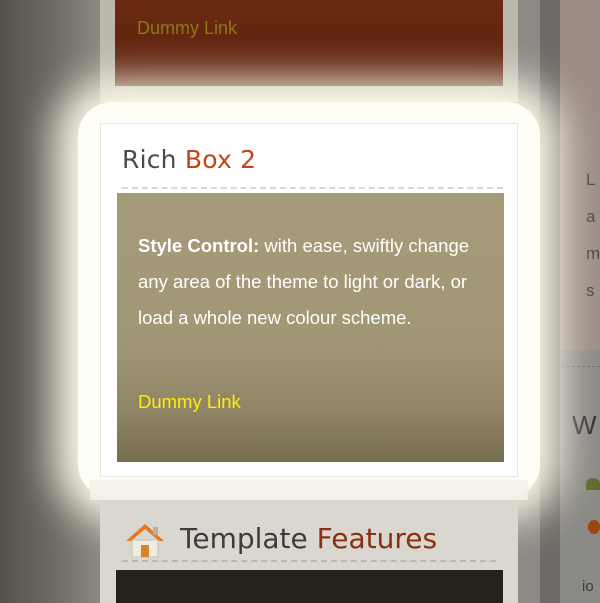  What do you see at coordinates (581, 366) in the screenshot?
I see `right-column-divider` at bounding box center [581, 366].